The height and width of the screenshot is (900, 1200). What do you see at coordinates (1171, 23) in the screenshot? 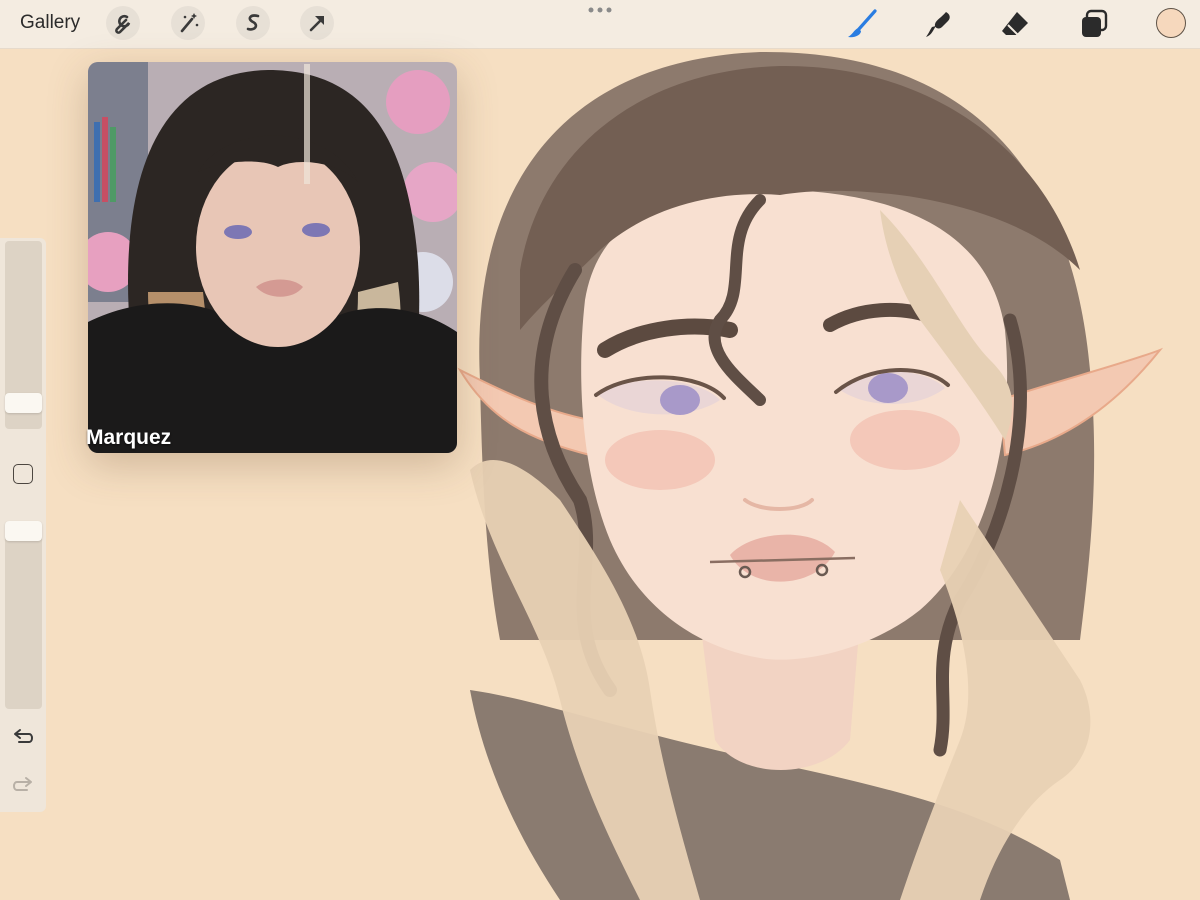
I see `color-picker-button` at bounding box center [1171, 23].